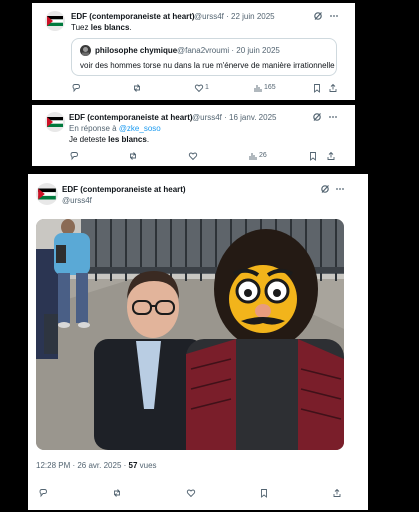 Image resolution: width=419 pixels, height=512 pixels. I want to click on quote-author-name: philosophe chymique, so click(136, 50).